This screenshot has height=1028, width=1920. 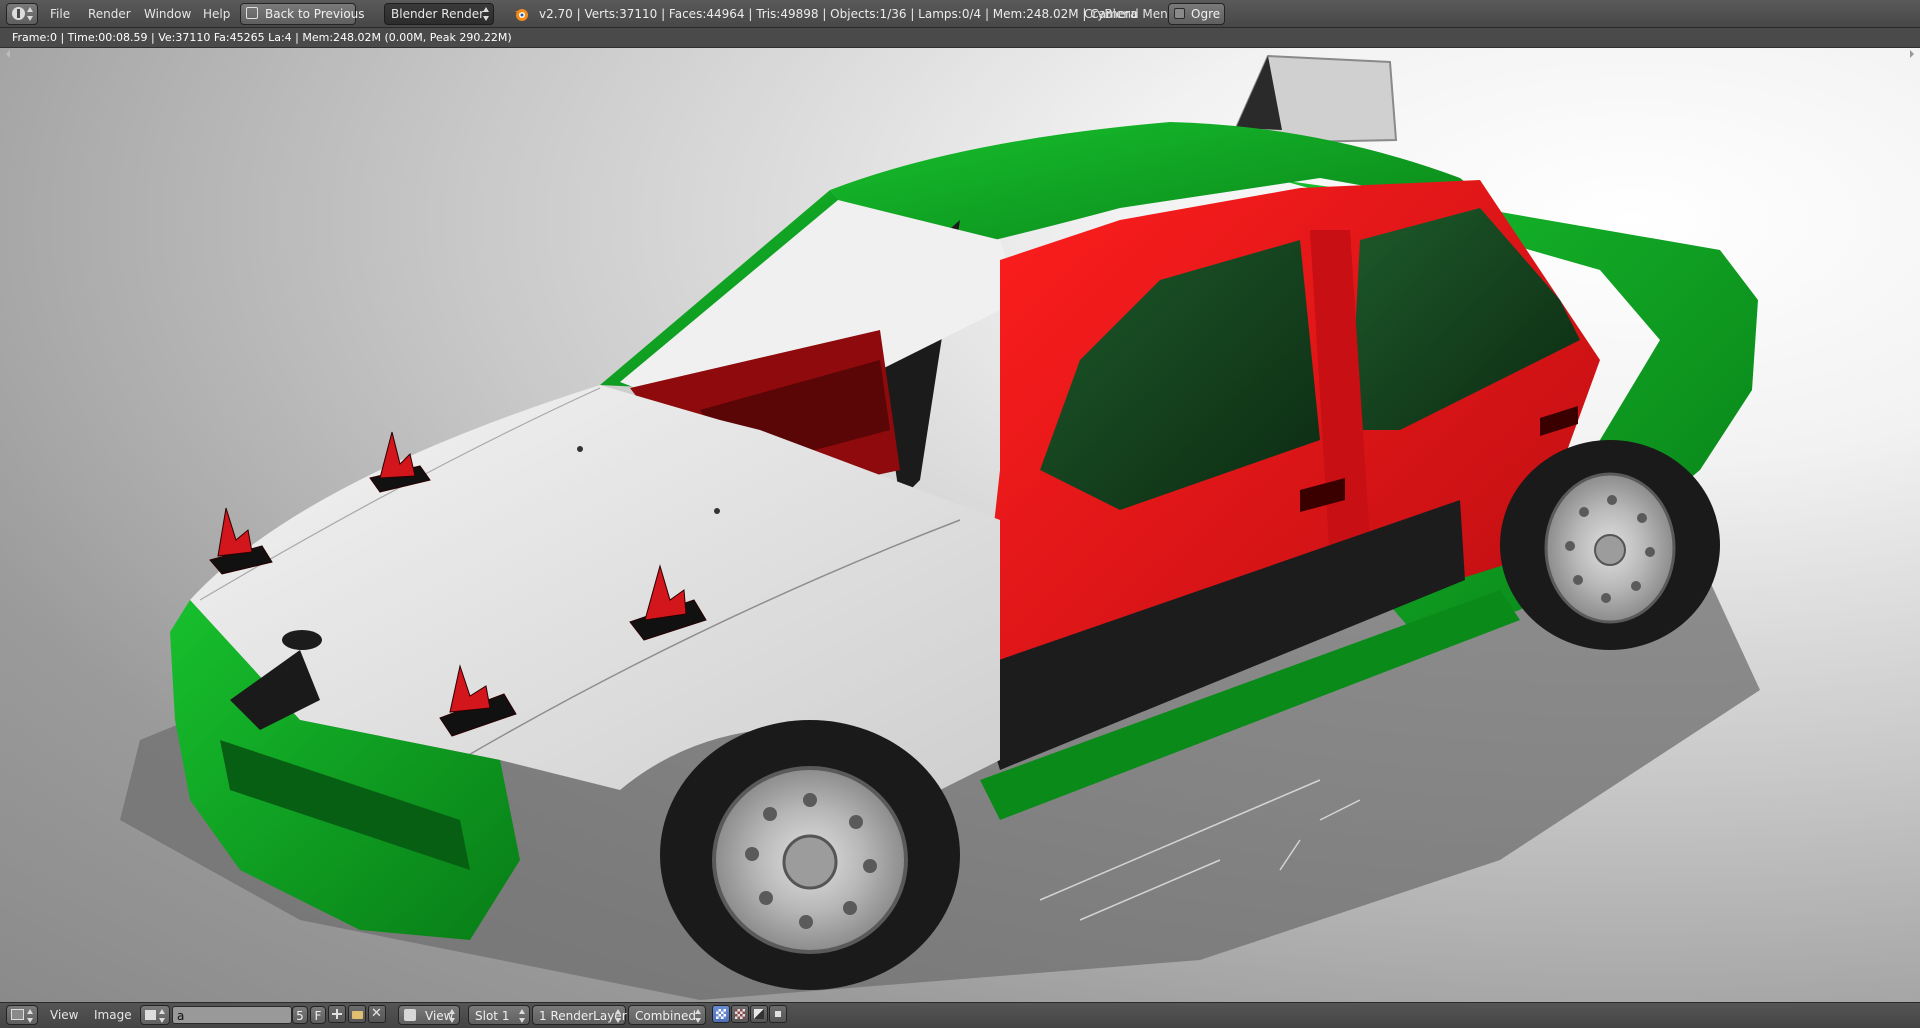 What do you see at coordinates (60, 14) in the screenshot?
I see `menu-file: File` at bounding box center [60, 14].